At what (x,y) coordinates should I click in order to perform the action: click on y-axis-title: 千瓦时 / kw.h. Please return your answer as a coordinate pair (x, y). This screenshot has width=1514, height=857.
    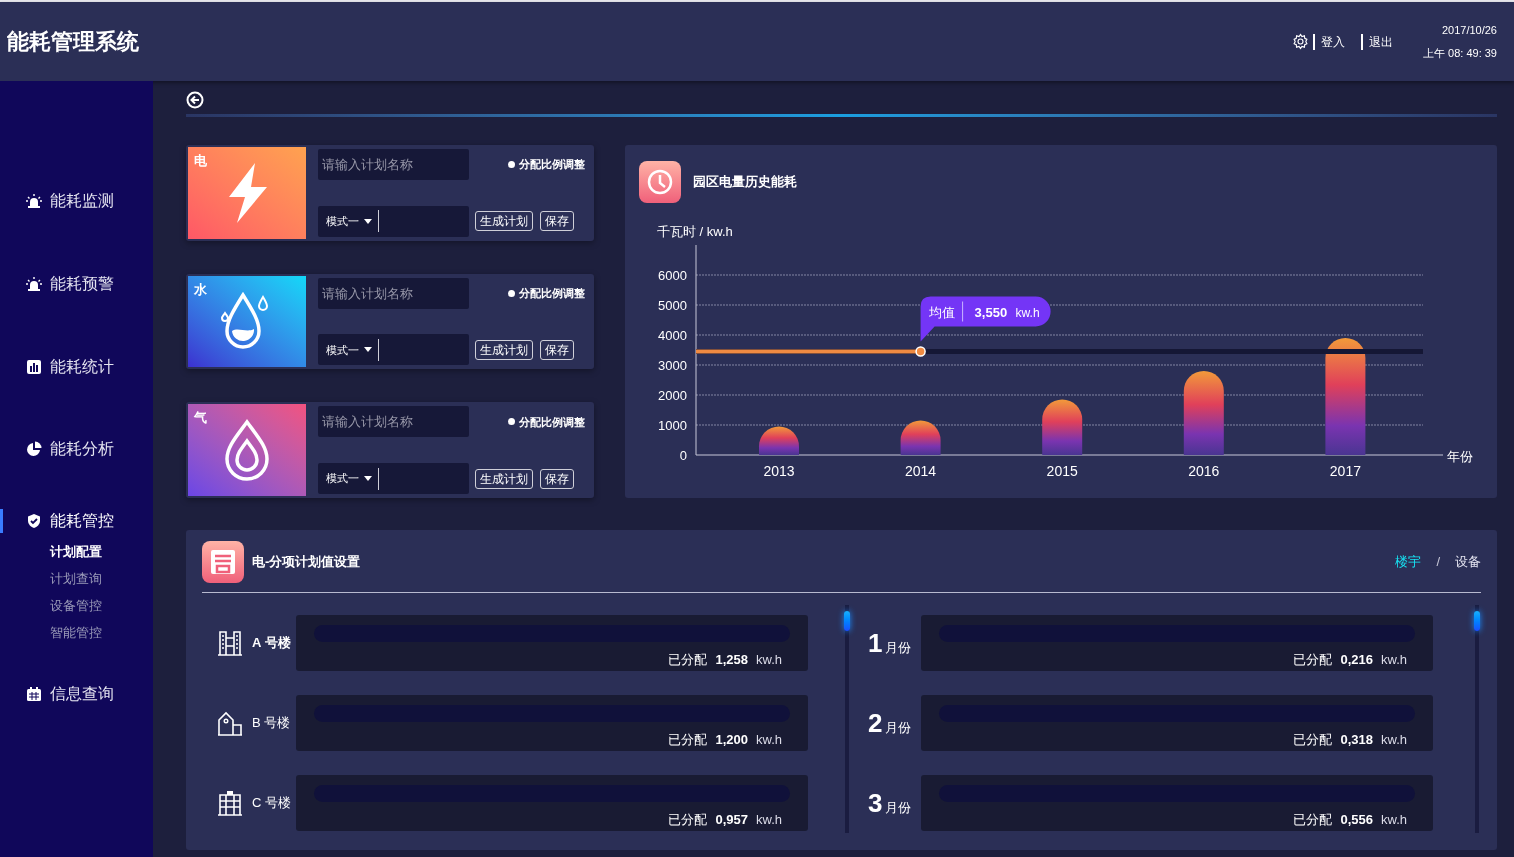
    Looking at the image, I should click on (695, 231).